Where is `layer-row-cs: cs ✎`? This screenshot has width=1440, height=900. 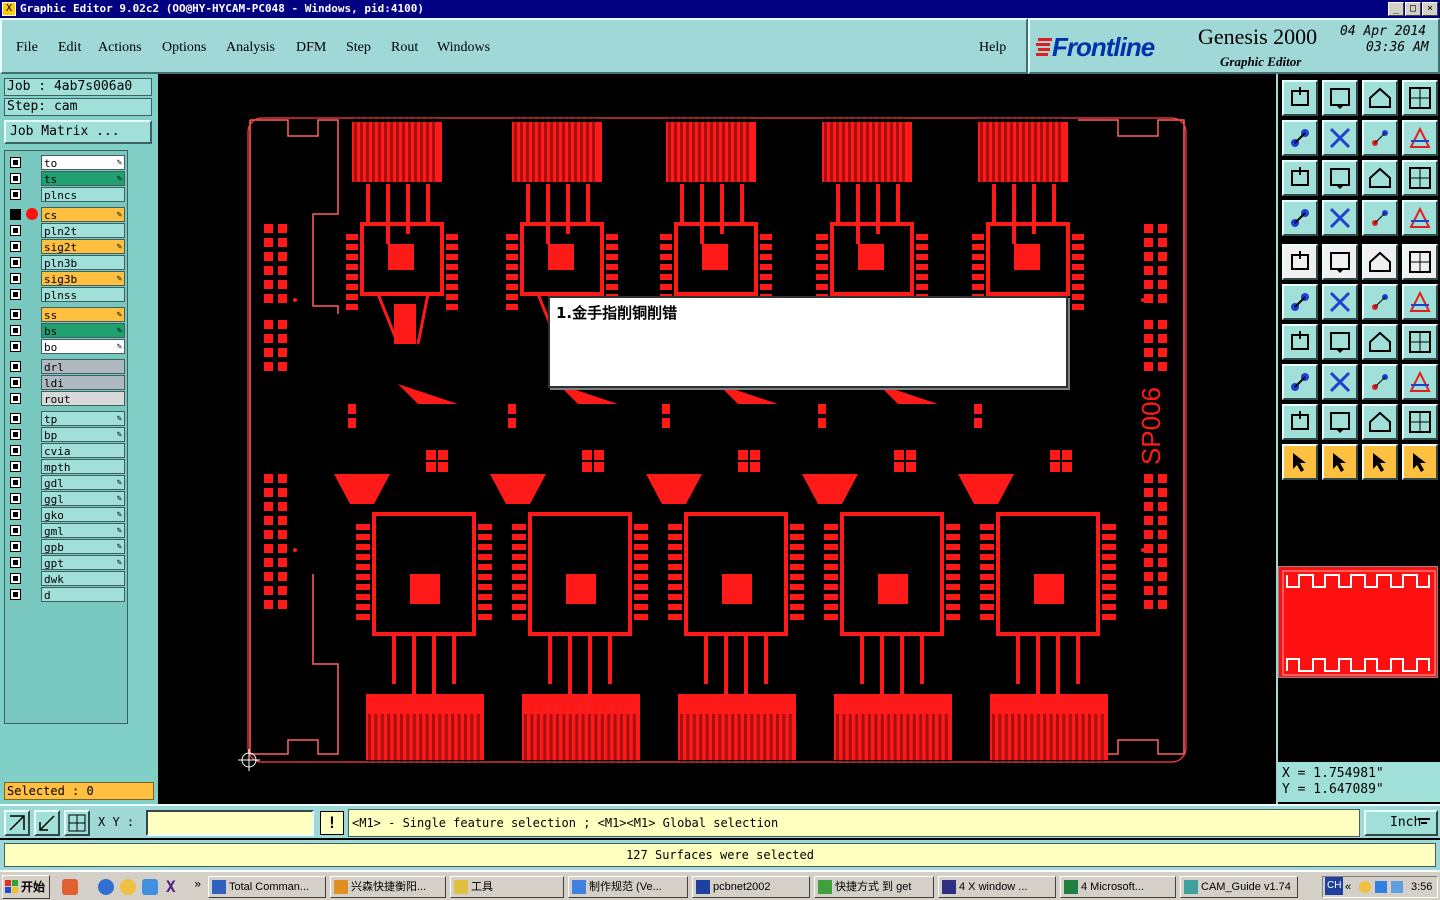
layer-row-cs: cs ✎ is located at coordinates (67, 214).